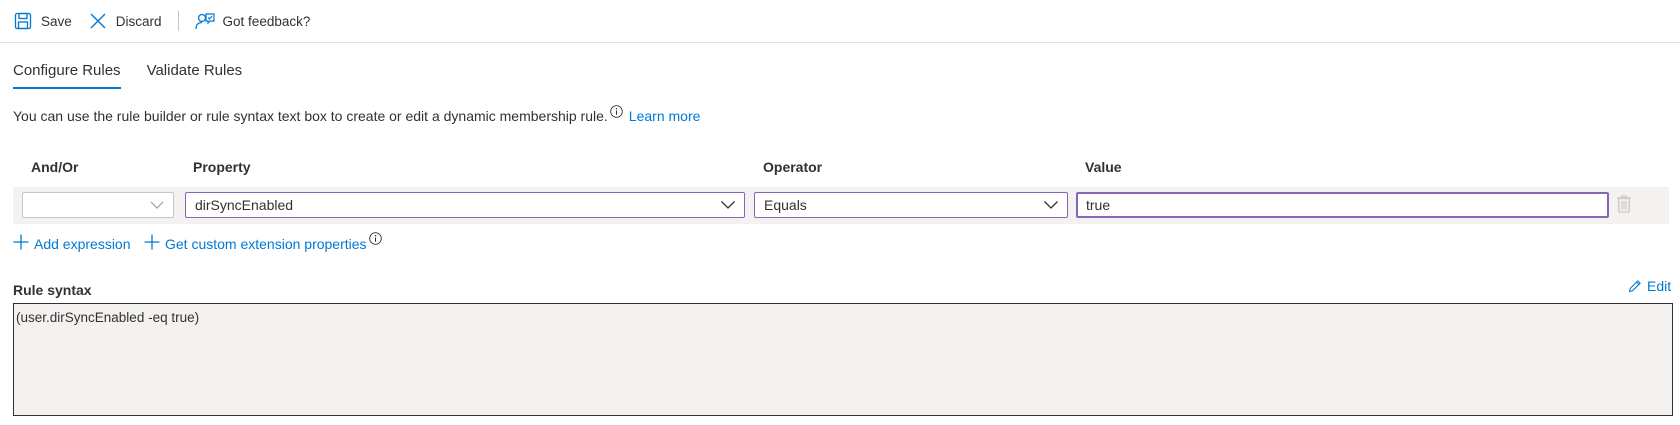  What do you see at coordinates (1098, 205) in the screenshot?
I see `value-text: true` at bounding box center [1098, 205].